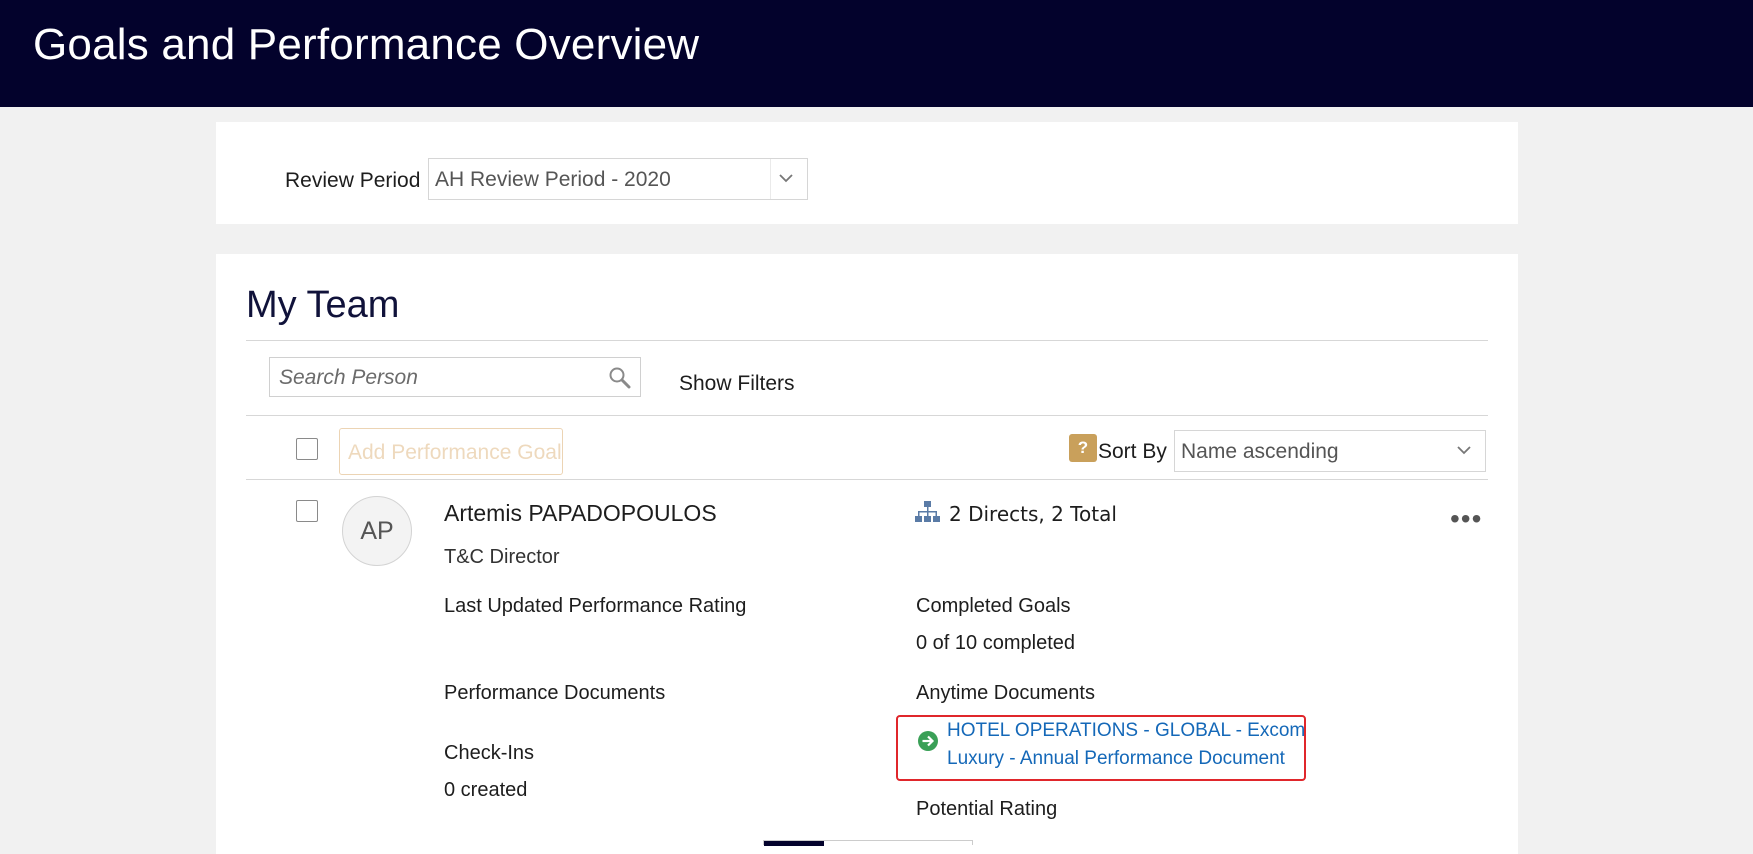 This screenshot has width=1753, height=854. What do you see at coordinates (455, 452) in the screenshot?
I see `add-performance-goal-label: Add Performance Goal` at bounding box center [455, 452].